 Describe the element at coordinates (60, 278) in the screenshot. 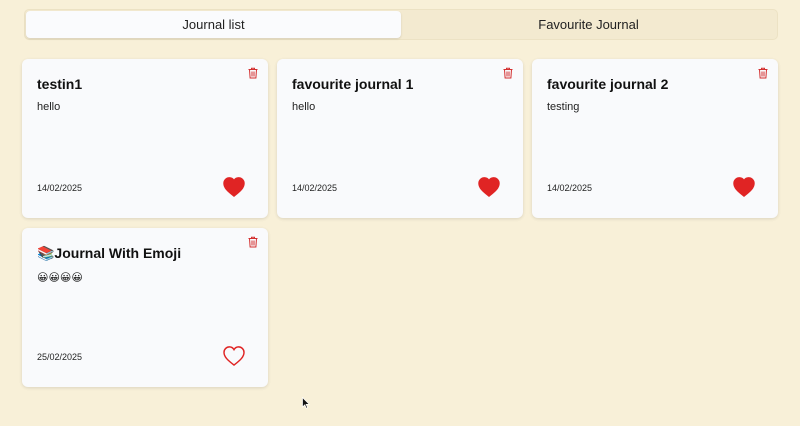

I see `journal-body: 😀😀😀😀` at that location.